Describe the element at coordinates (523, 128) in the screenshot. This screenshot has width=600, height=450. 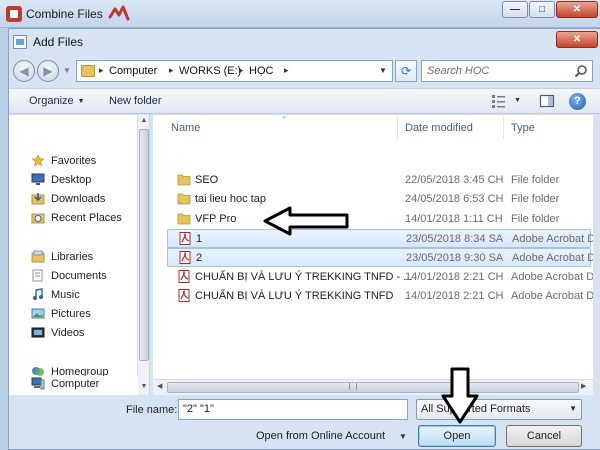
I see `column-header-type: Type` at that location.